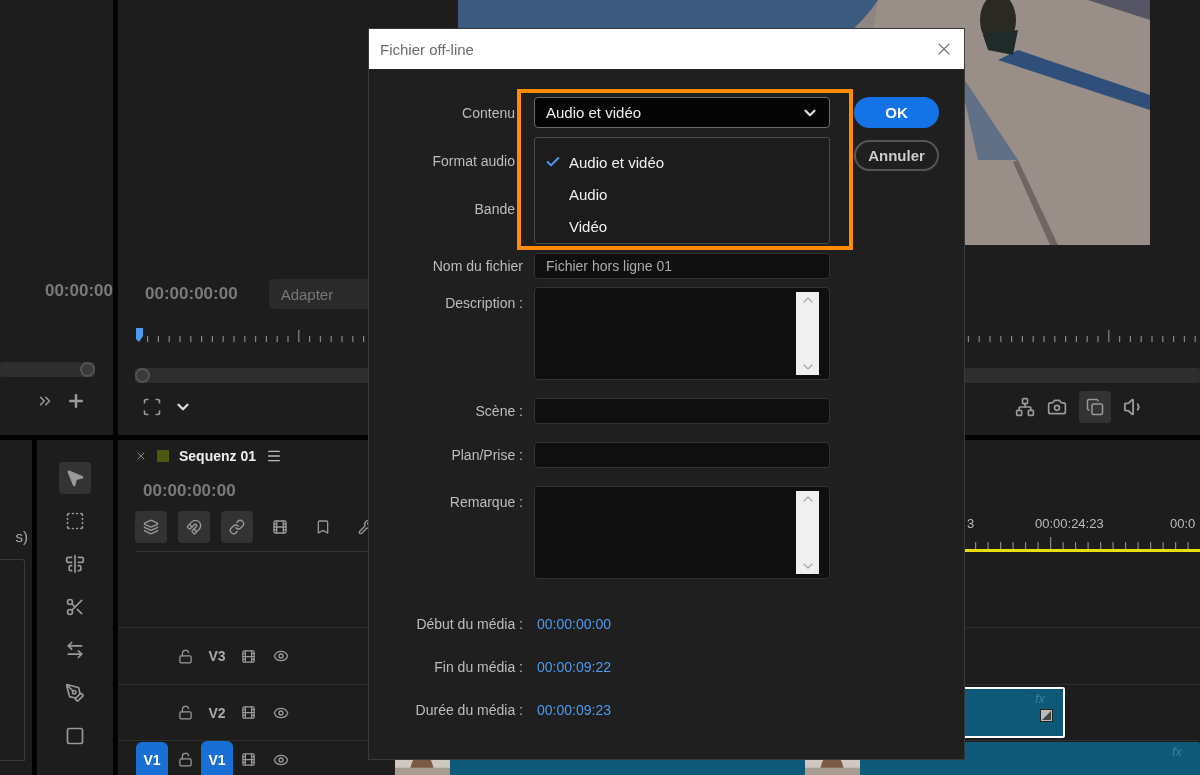 The height and width of the screenshot is (775, 1200). I want to click on ruler-label: 00:00:24:23, so click(1069, 523).